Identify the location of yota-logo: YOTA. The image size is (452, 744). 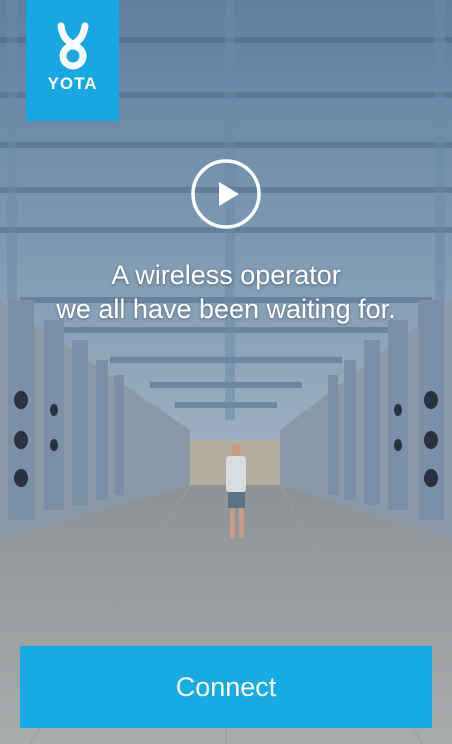
(72, 60).